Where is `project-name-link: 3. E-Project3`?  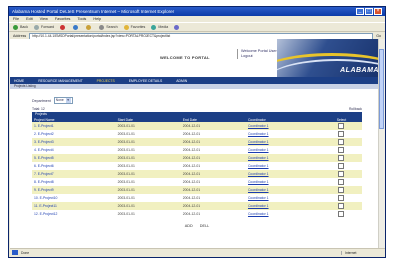 project-name-link: 3. E-Project3 is located at coordinates (74, 142).